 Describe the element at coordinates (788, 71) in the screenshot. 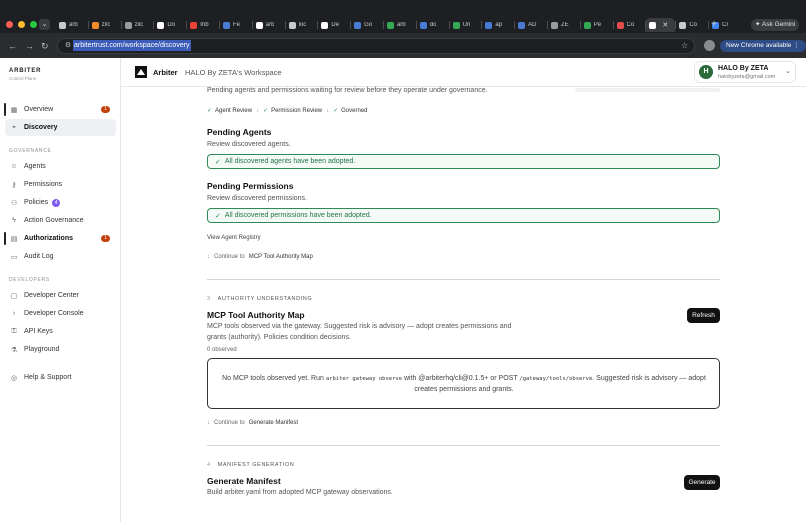

I see `chevron-down-icon: ⌄` at that location.